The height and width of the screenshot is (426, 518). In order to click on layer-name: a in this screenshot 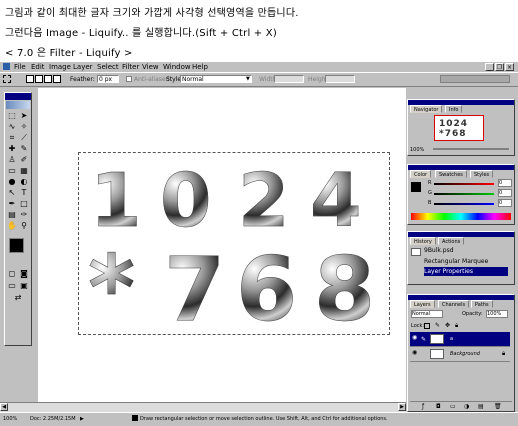, I will do `click(451, 339)`.